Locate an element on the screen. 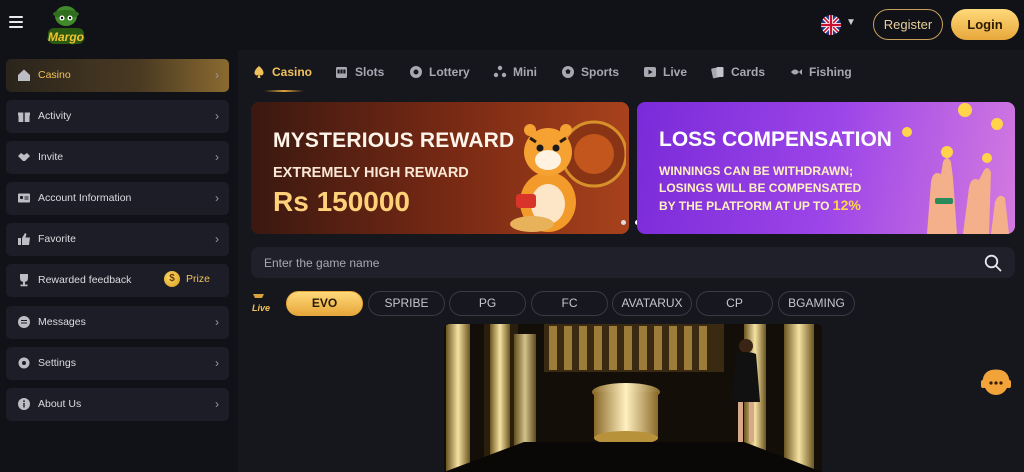 The width and height of the screenshot is (1024, 472). game-card-live-roulette is located at coordinates (633, 398).